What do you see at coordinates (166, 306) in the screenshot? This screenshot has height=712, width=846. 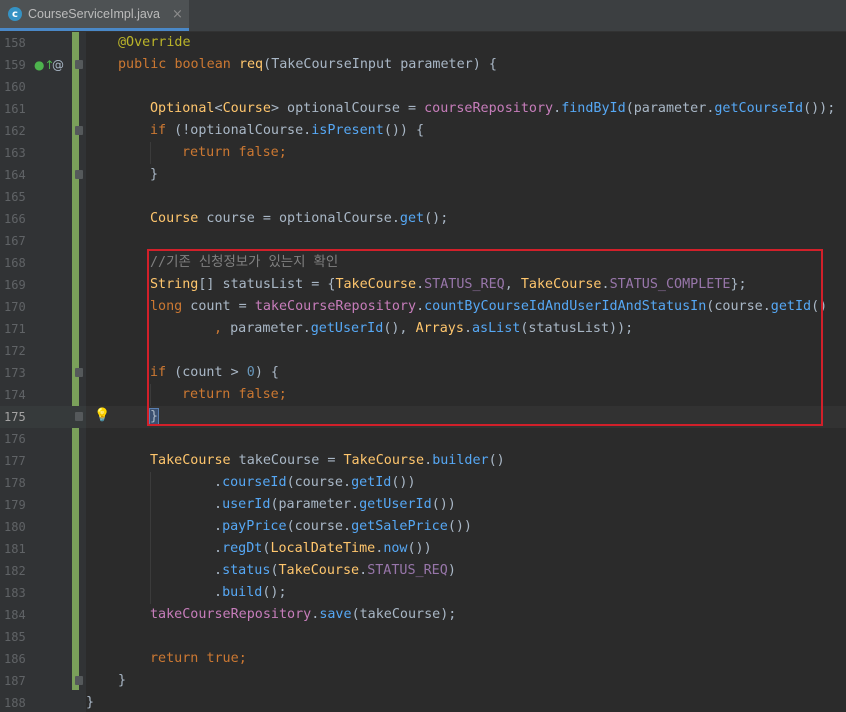 I see `code-token: long` at bounding box center [166, 306].